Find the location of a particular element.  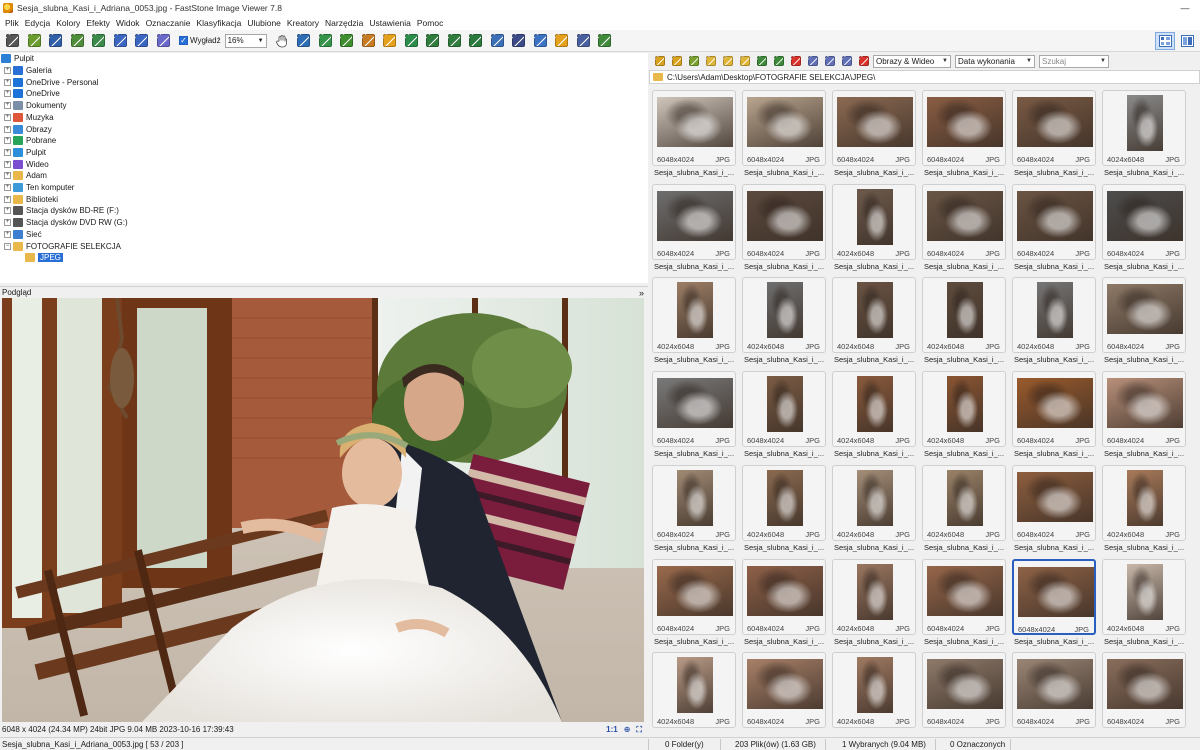

move-to-button is located at coordinates (744, 61).